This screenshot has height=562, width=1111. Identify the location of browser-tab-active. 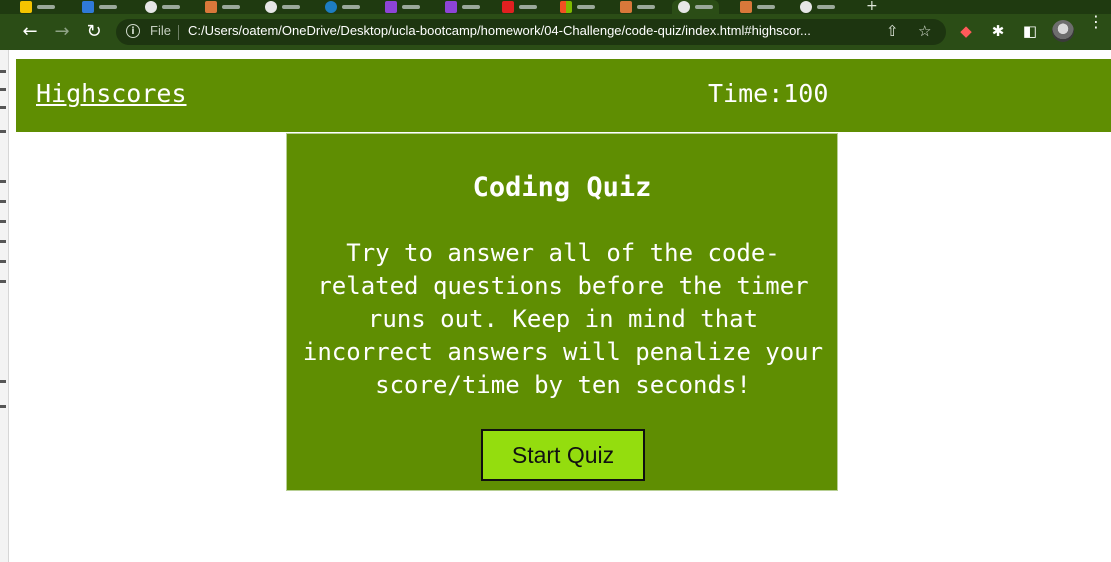
(695, 7).